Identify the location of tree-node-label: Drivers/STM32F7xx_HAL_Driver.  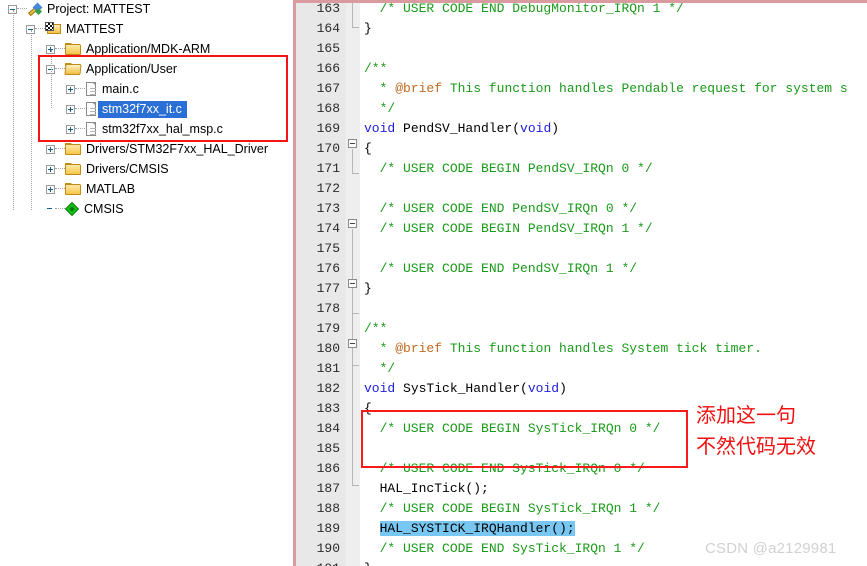
(177, 149).